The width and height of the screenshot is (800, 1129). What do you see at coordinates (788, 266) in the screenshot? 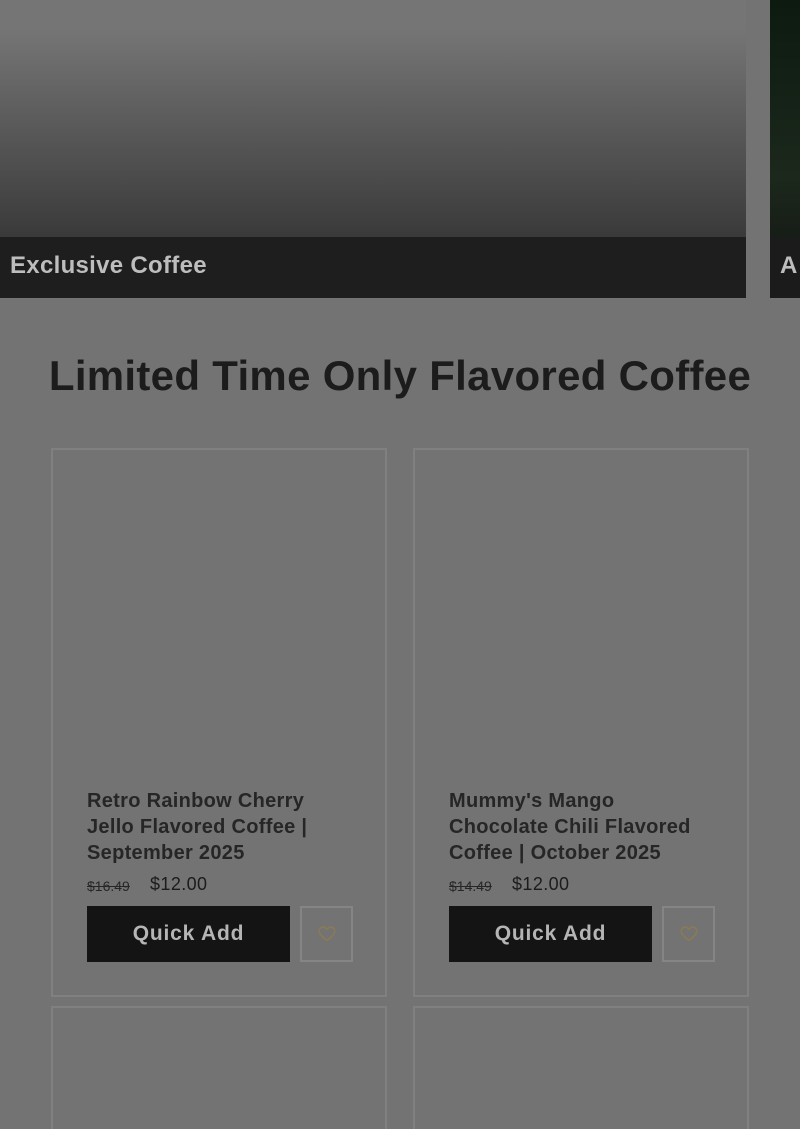
I see `hero-caption-next: A` at bounding box center [788, 266].